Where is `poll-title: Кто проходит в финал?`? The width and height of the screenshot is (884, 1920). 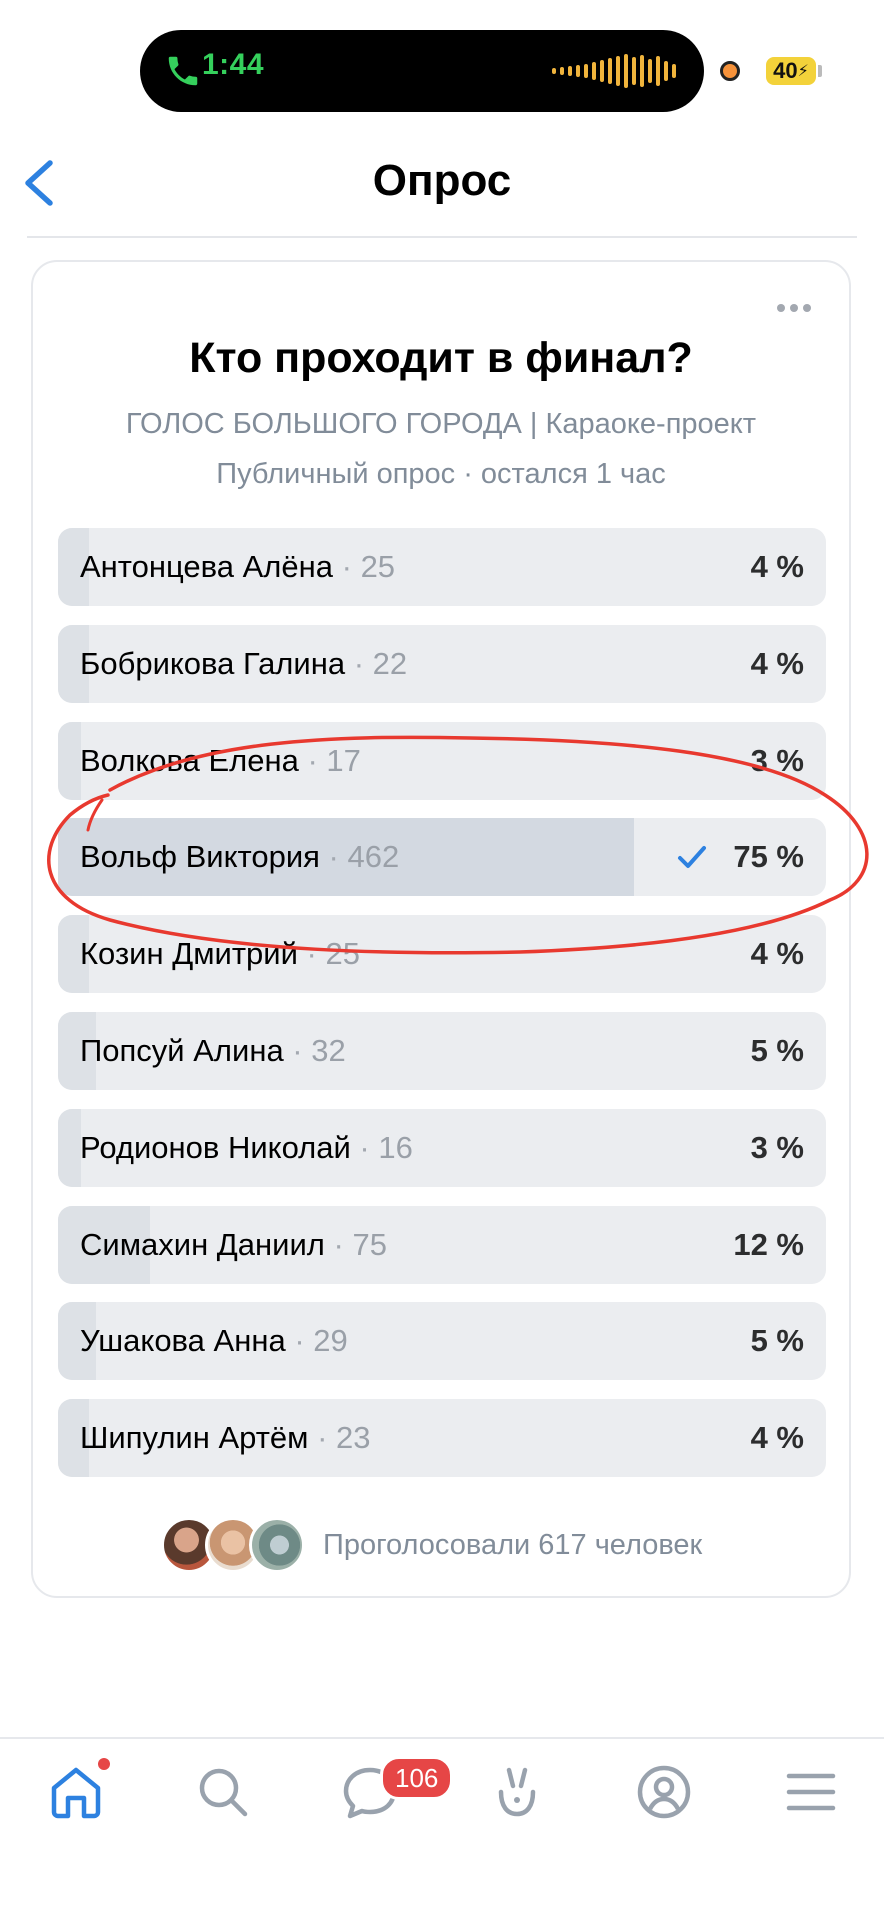 poll-title: Кто проходит в финал? is located at coordinates (441, 358).